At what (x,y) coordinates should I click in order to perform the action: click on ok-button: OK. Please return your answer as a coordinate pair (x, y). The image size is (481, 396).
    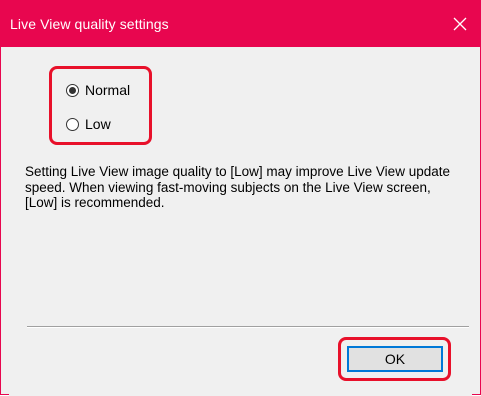
    Looking at the image, I should click on (395, 359).